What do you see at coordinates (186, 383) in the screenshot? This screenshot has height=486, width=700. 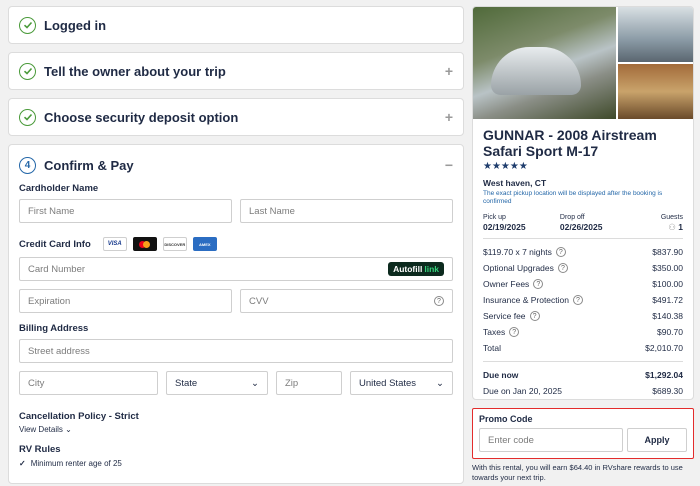 I see `state-value: State` at bounding box center [186, 383].